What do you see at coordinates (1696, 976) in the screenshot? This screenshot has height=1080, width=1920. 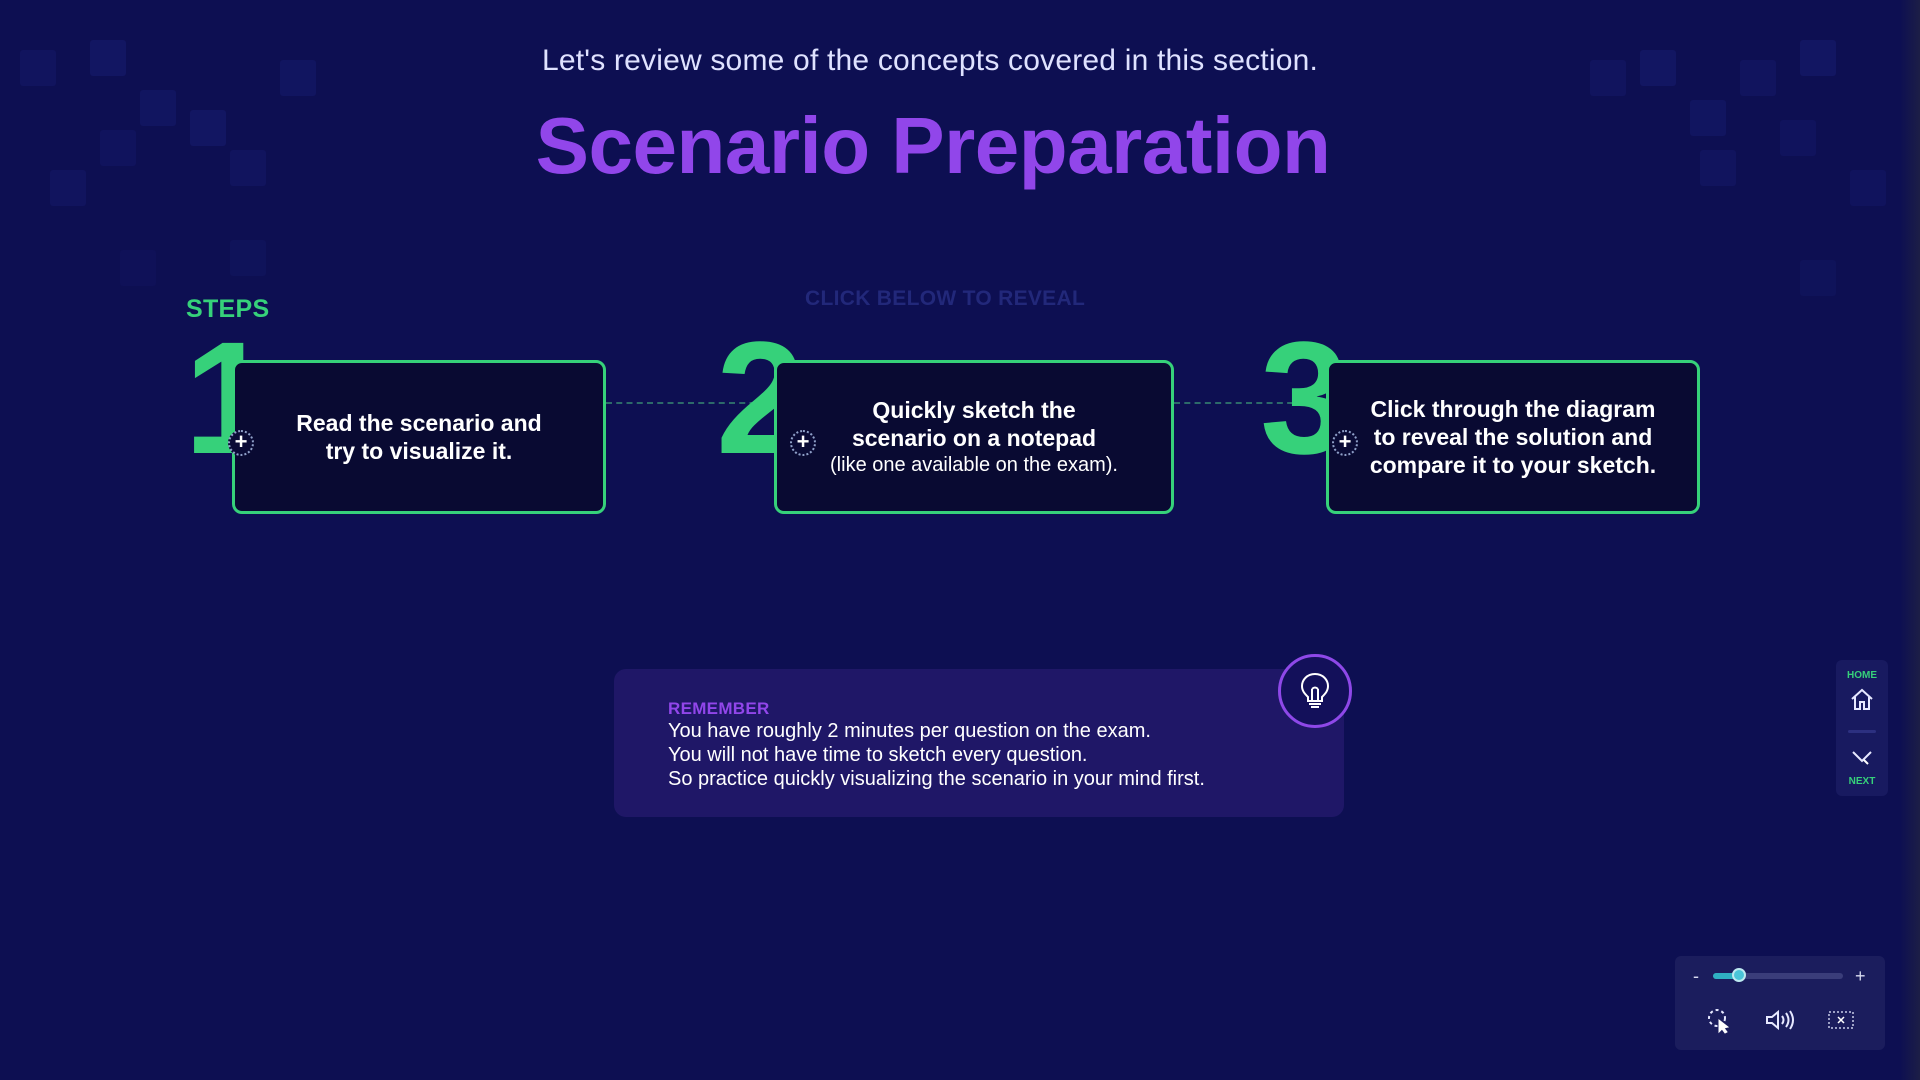 I see `zoom-out-button: -` at bounding box center [1696, 976].